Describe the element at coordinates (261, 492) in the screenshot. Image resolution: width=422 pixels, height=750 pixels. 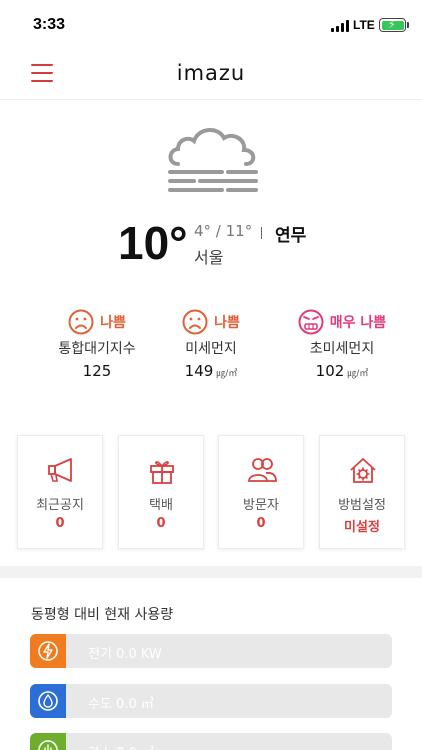
I see `card-visitor: 방문자 0` at that location.